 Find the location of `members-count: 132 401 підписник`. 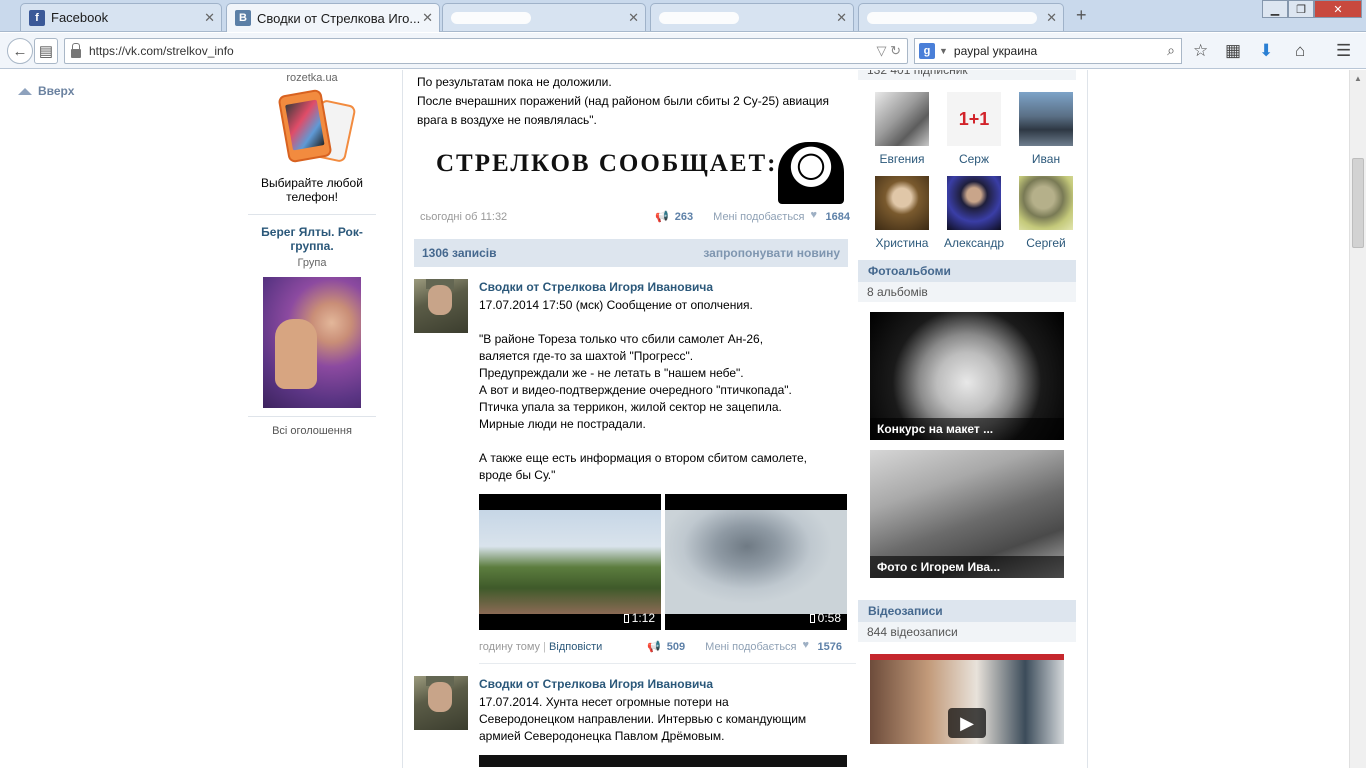

members-count: 132 401 підписник is located at coordinates (967, 75).